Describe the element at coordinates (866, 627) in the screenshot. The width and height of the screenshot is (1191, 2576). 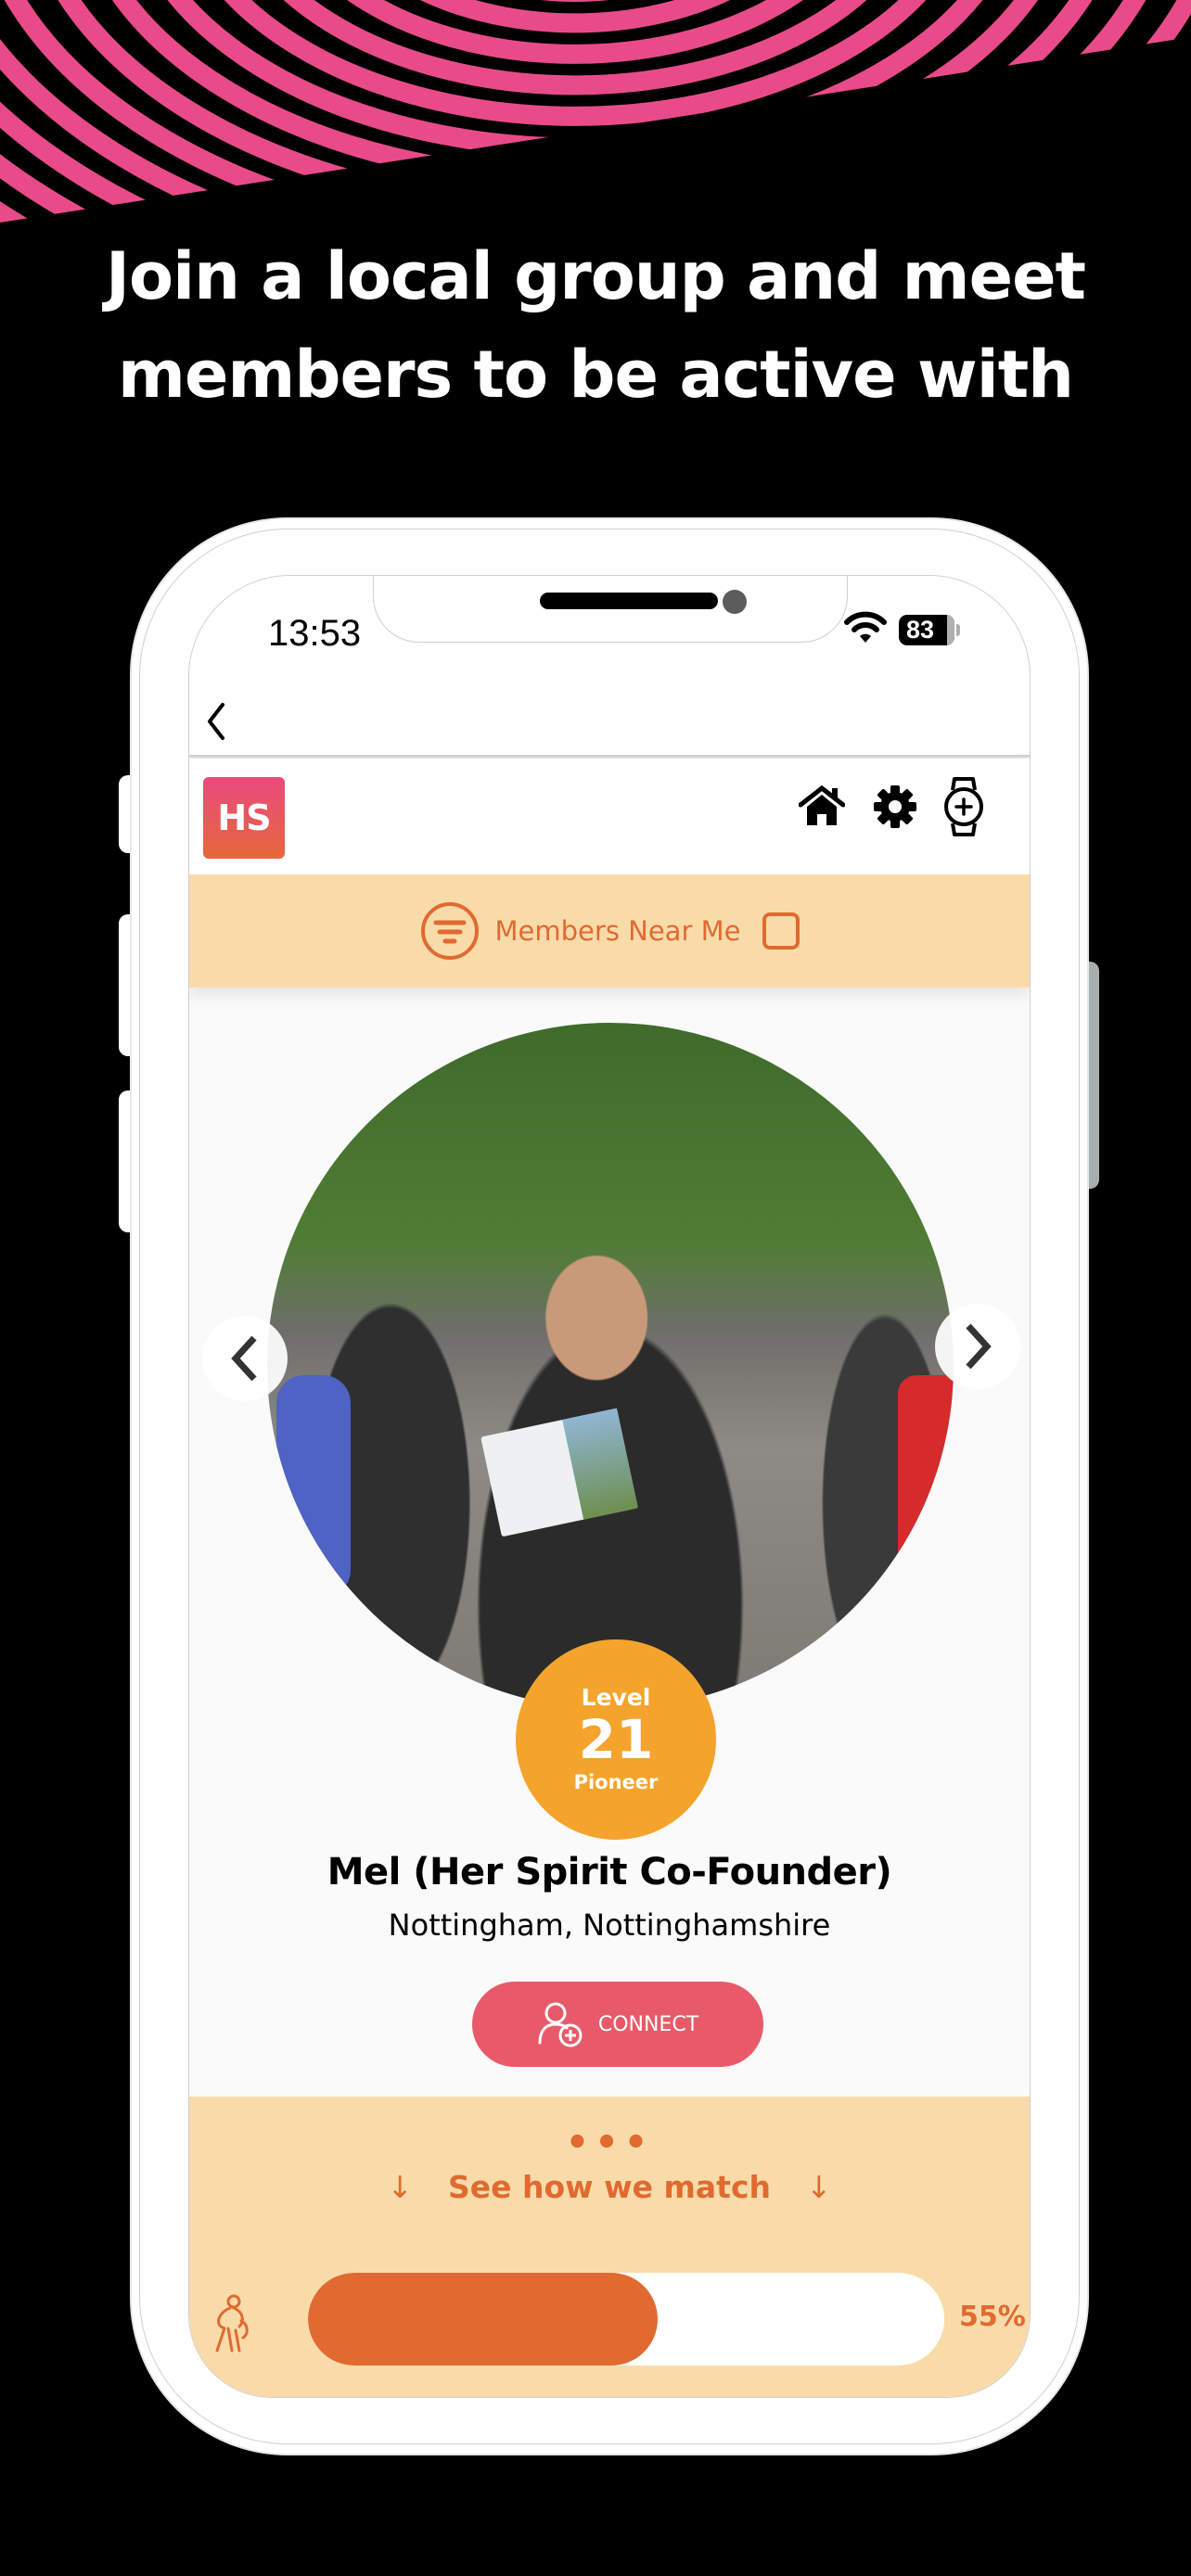
I see `wifi-icon` at that location.